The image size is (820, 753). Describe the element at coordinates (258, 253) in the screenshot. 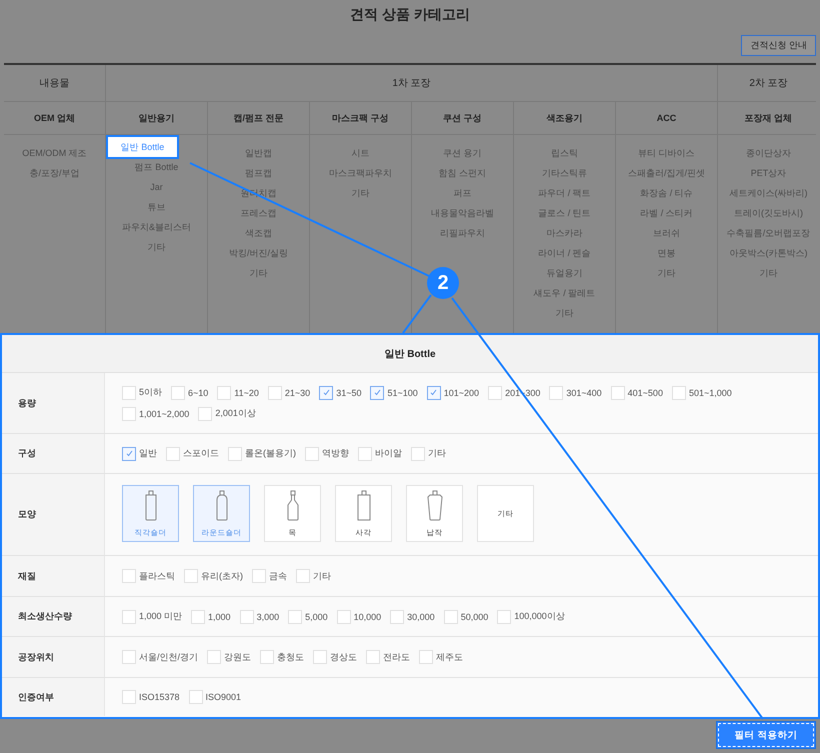

I see `category-item: 박킹/버진/실링` at that location.